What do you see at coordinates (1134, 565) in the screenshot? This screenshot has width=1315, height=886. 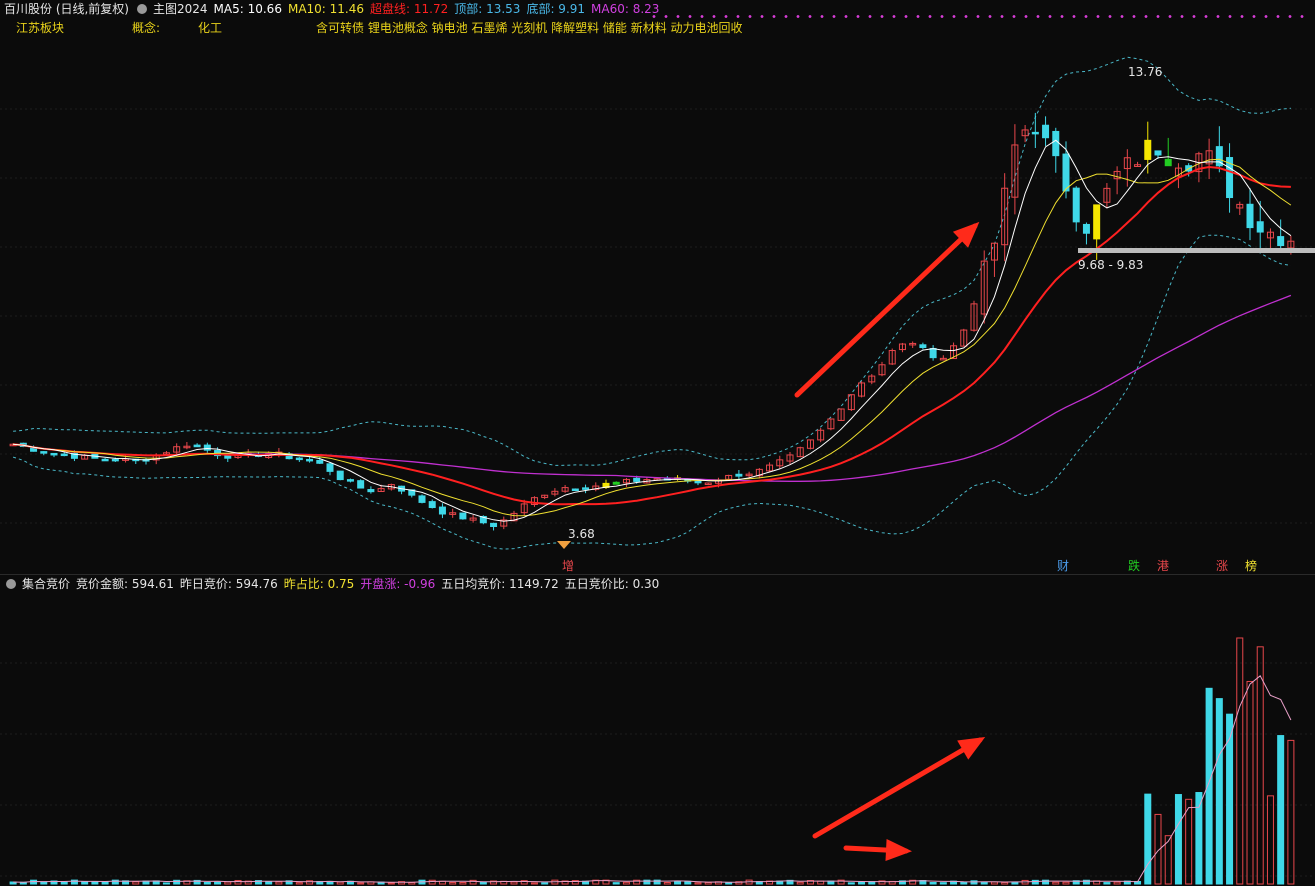 I see `event-marker-die: 跌` at bounding box center [1134, 565].